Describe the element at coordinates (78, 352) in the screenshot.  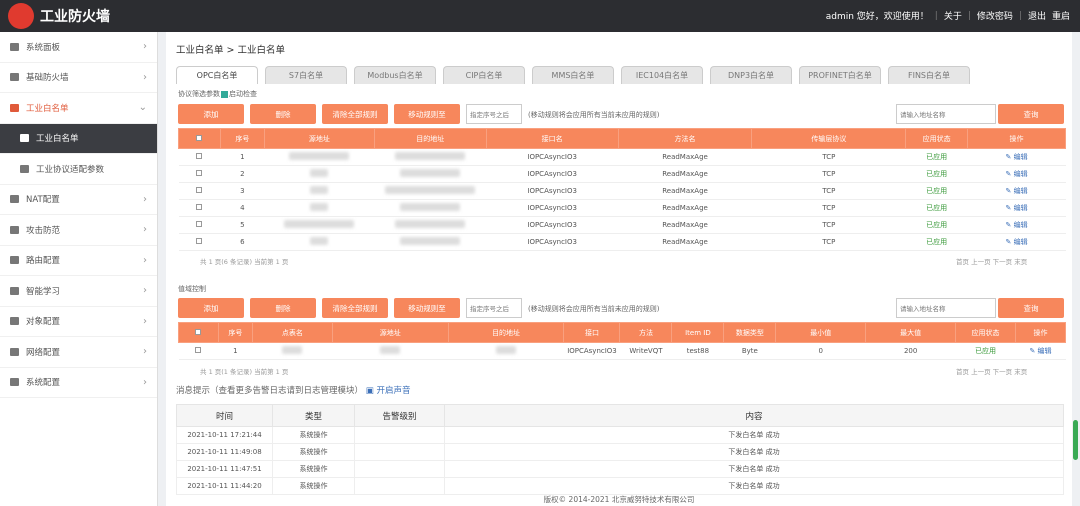
I see `sidebar-item-network: 网络配置 ›` at that location.